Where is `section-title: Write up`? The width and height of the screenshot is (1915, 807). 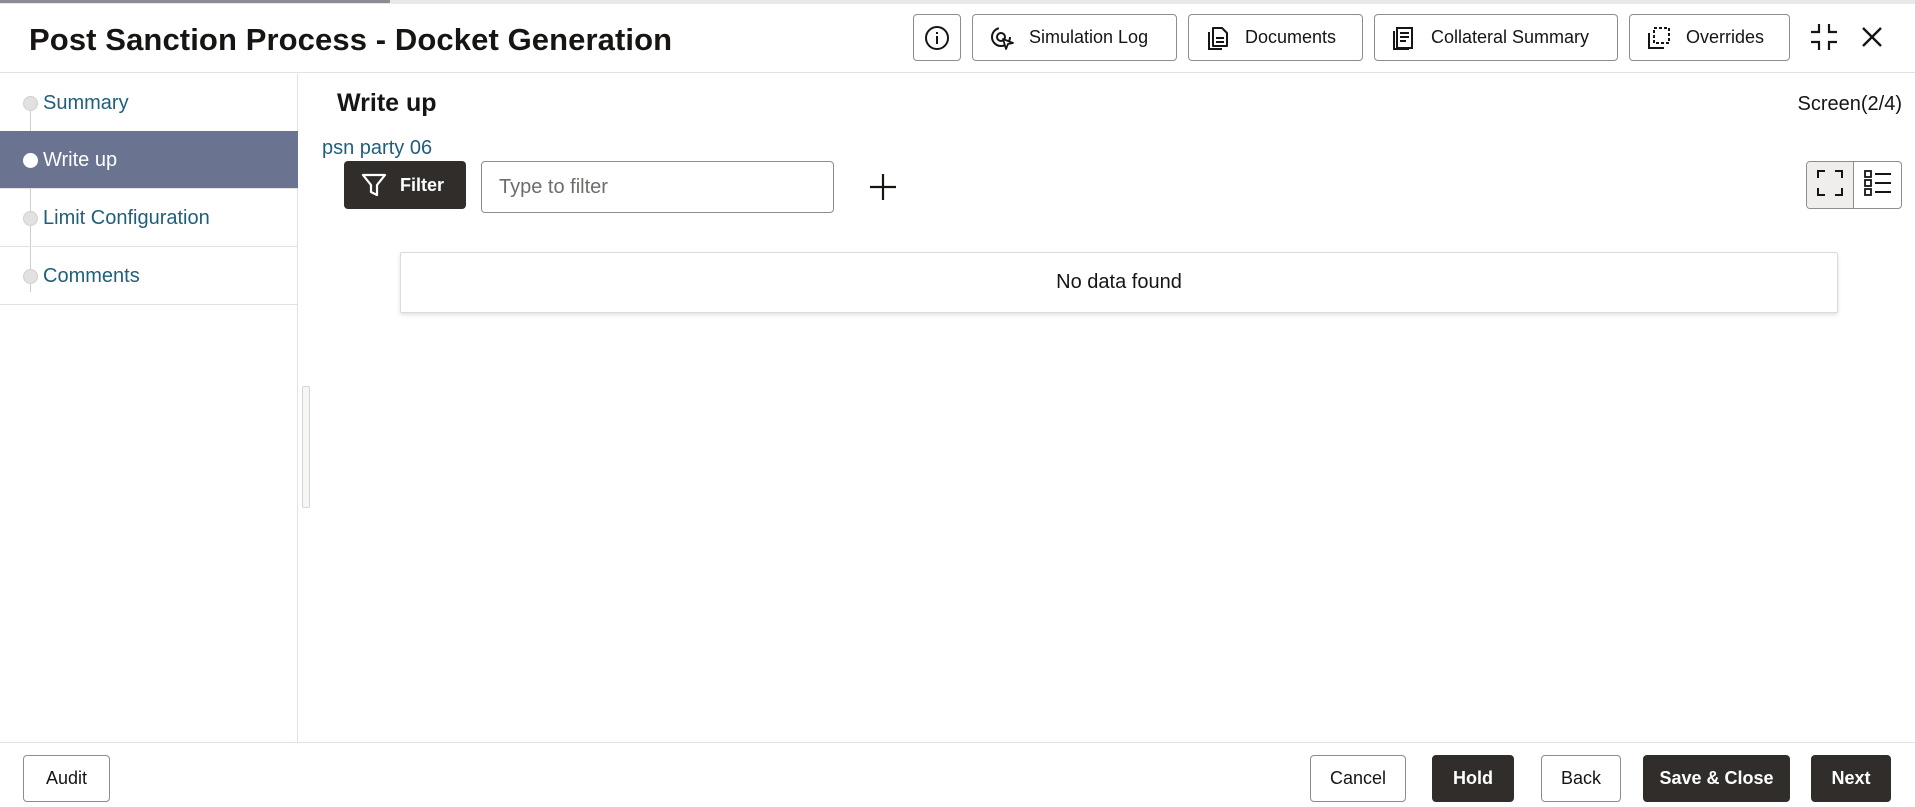
section-title: Write up is located at coordinates (387, 103).